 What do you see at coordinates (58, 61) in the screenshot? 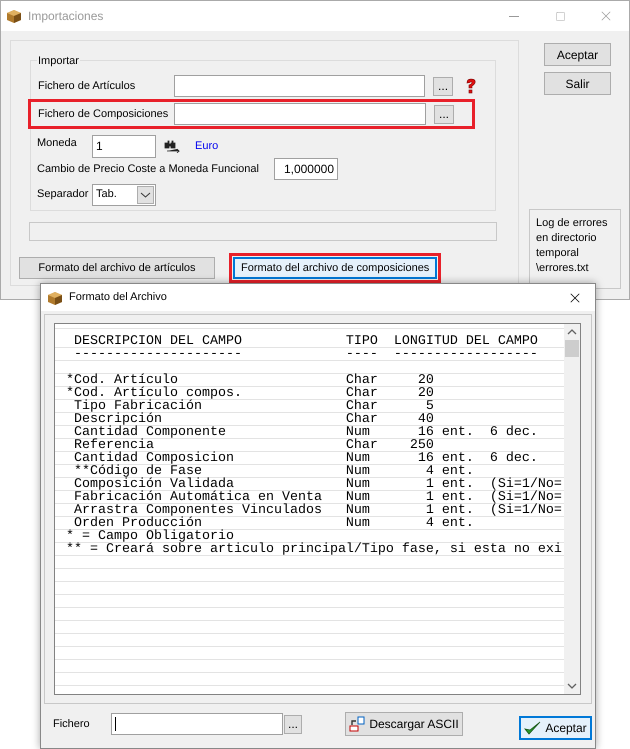
I see `group-title: Importar` at bounding box center [58, 61].